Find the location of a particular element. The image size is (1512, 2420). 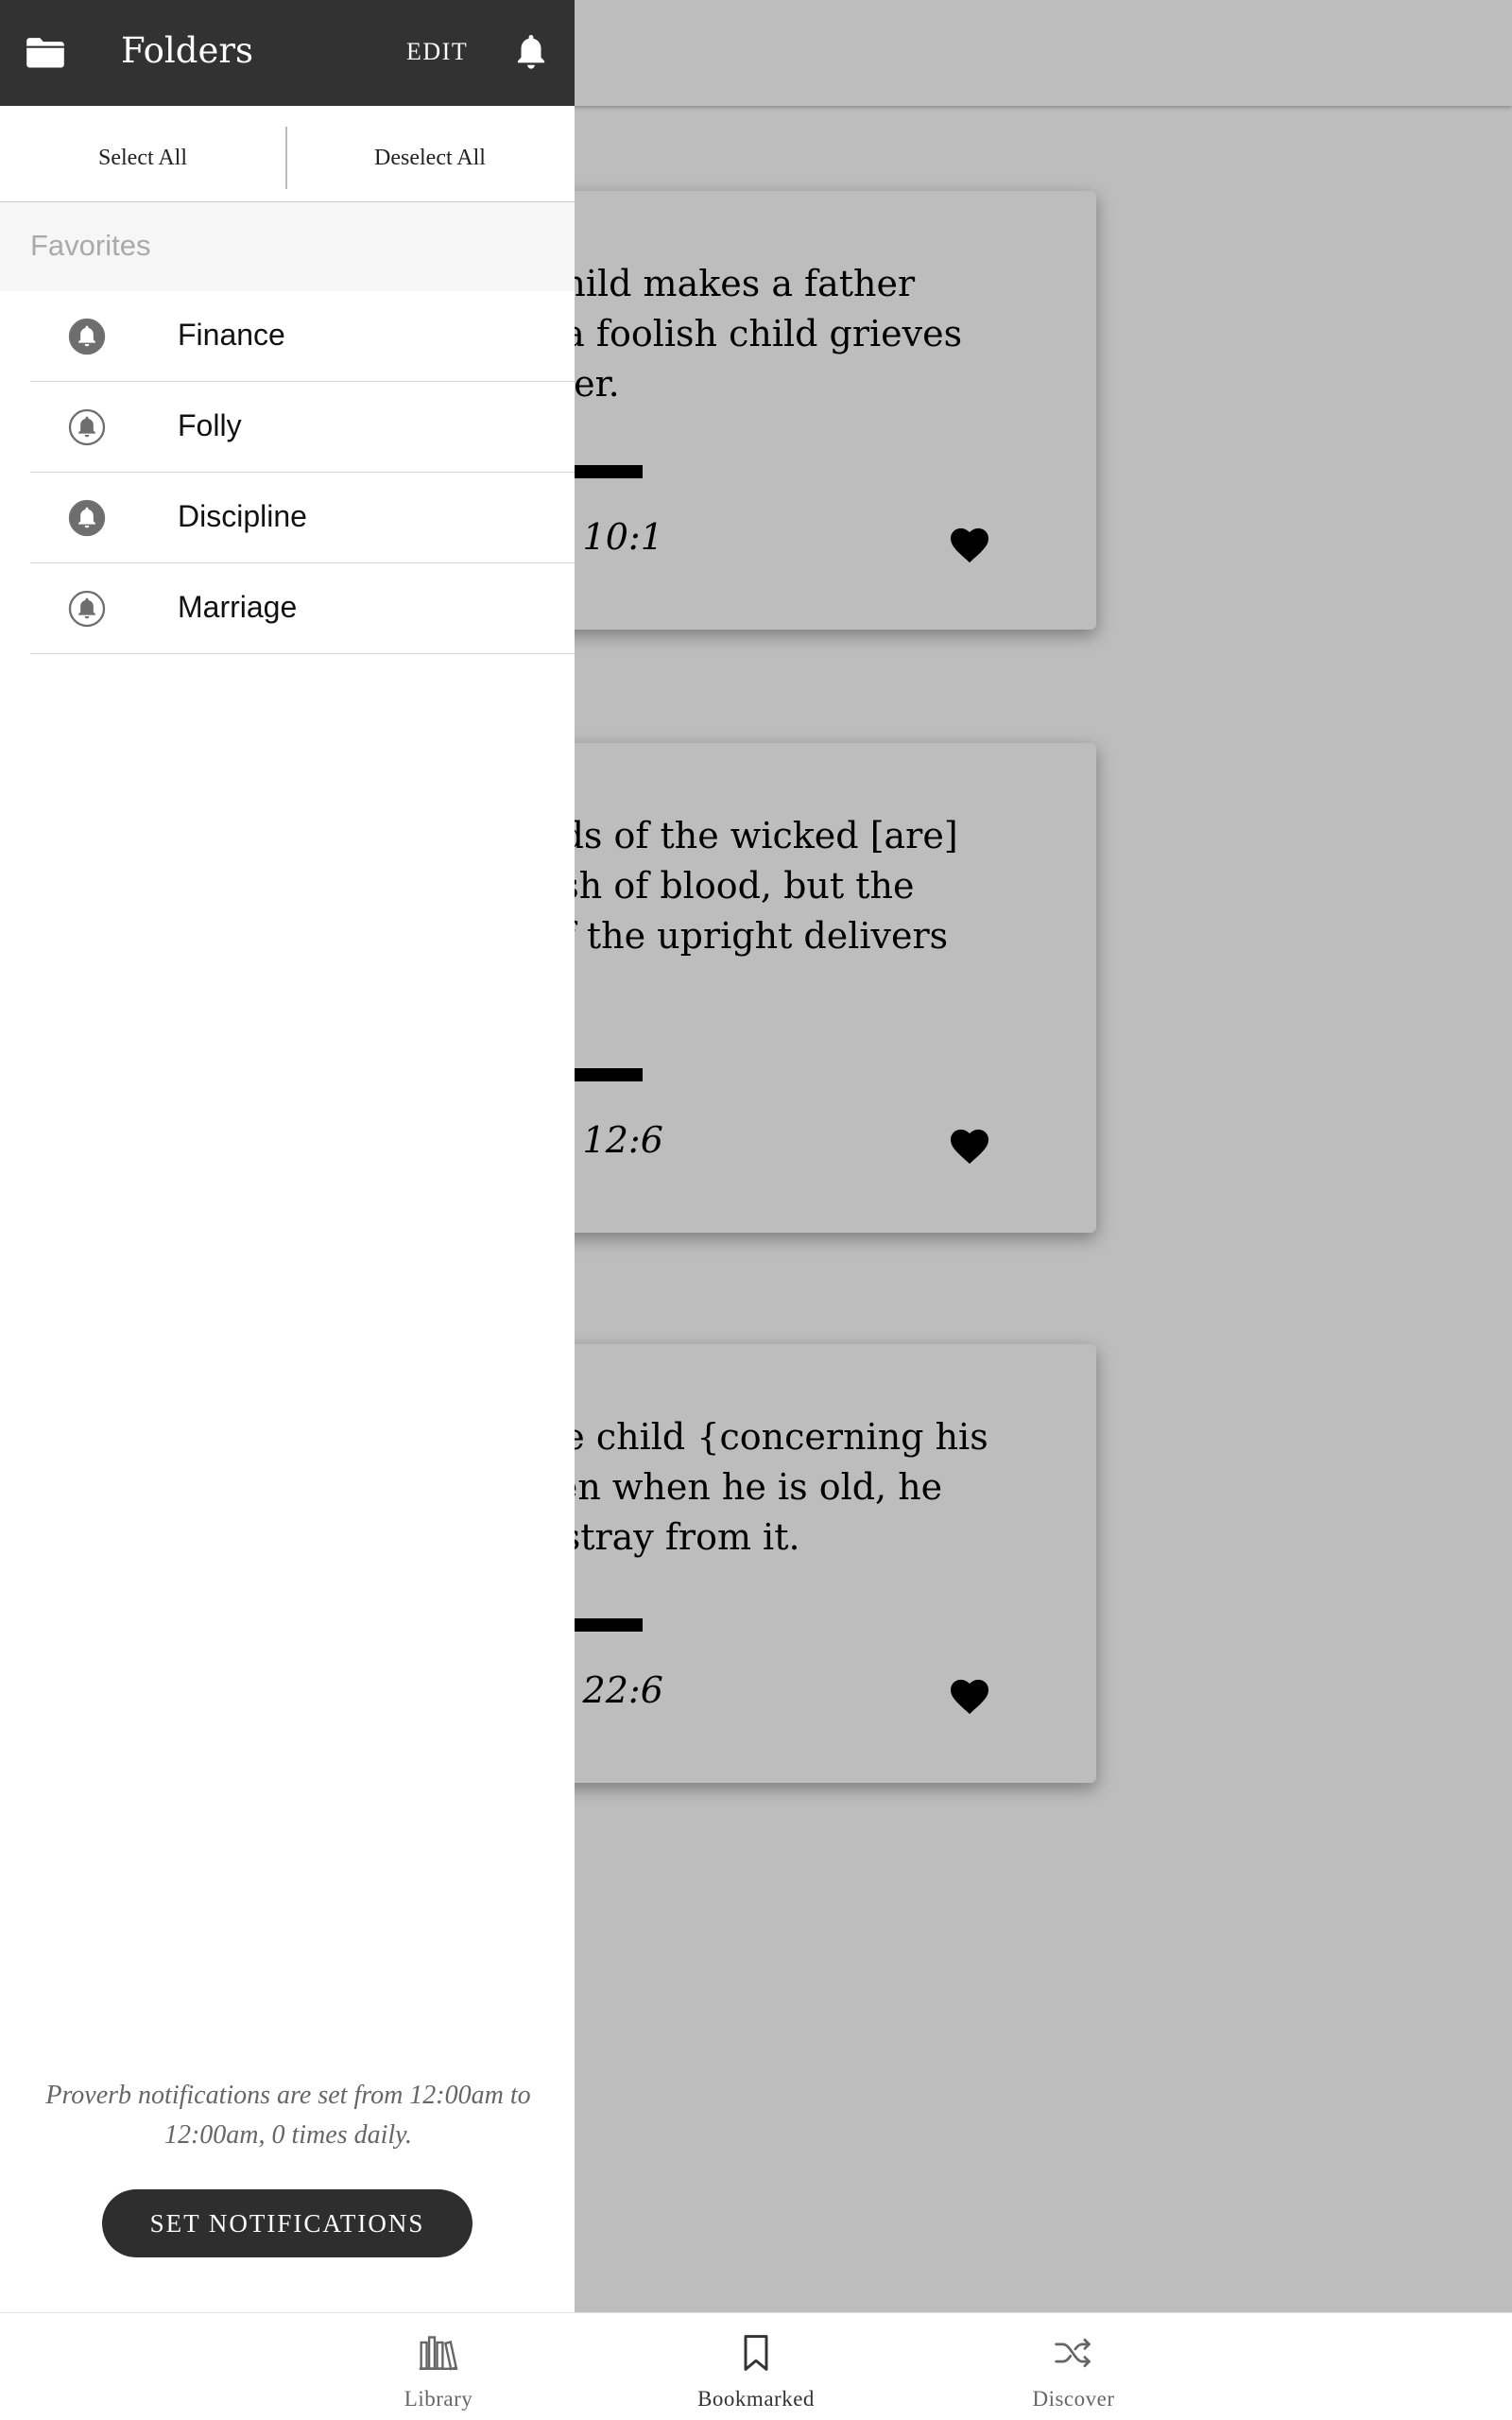

folder-label: Discipline is located at coordinates (242, 516).